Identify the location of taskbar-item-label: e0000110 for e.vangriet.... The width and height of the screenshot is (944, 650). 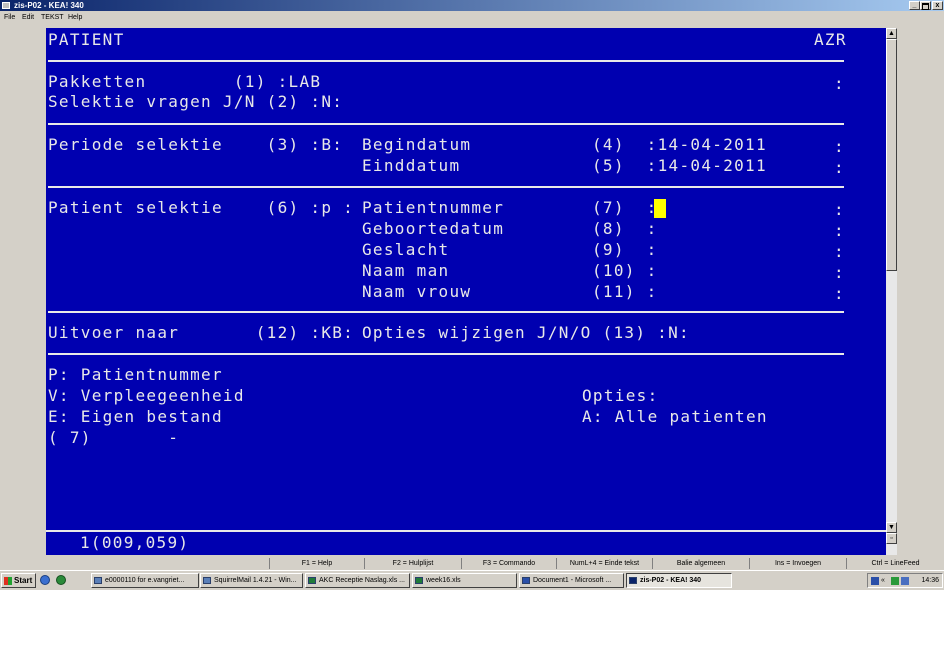
(145, 580).